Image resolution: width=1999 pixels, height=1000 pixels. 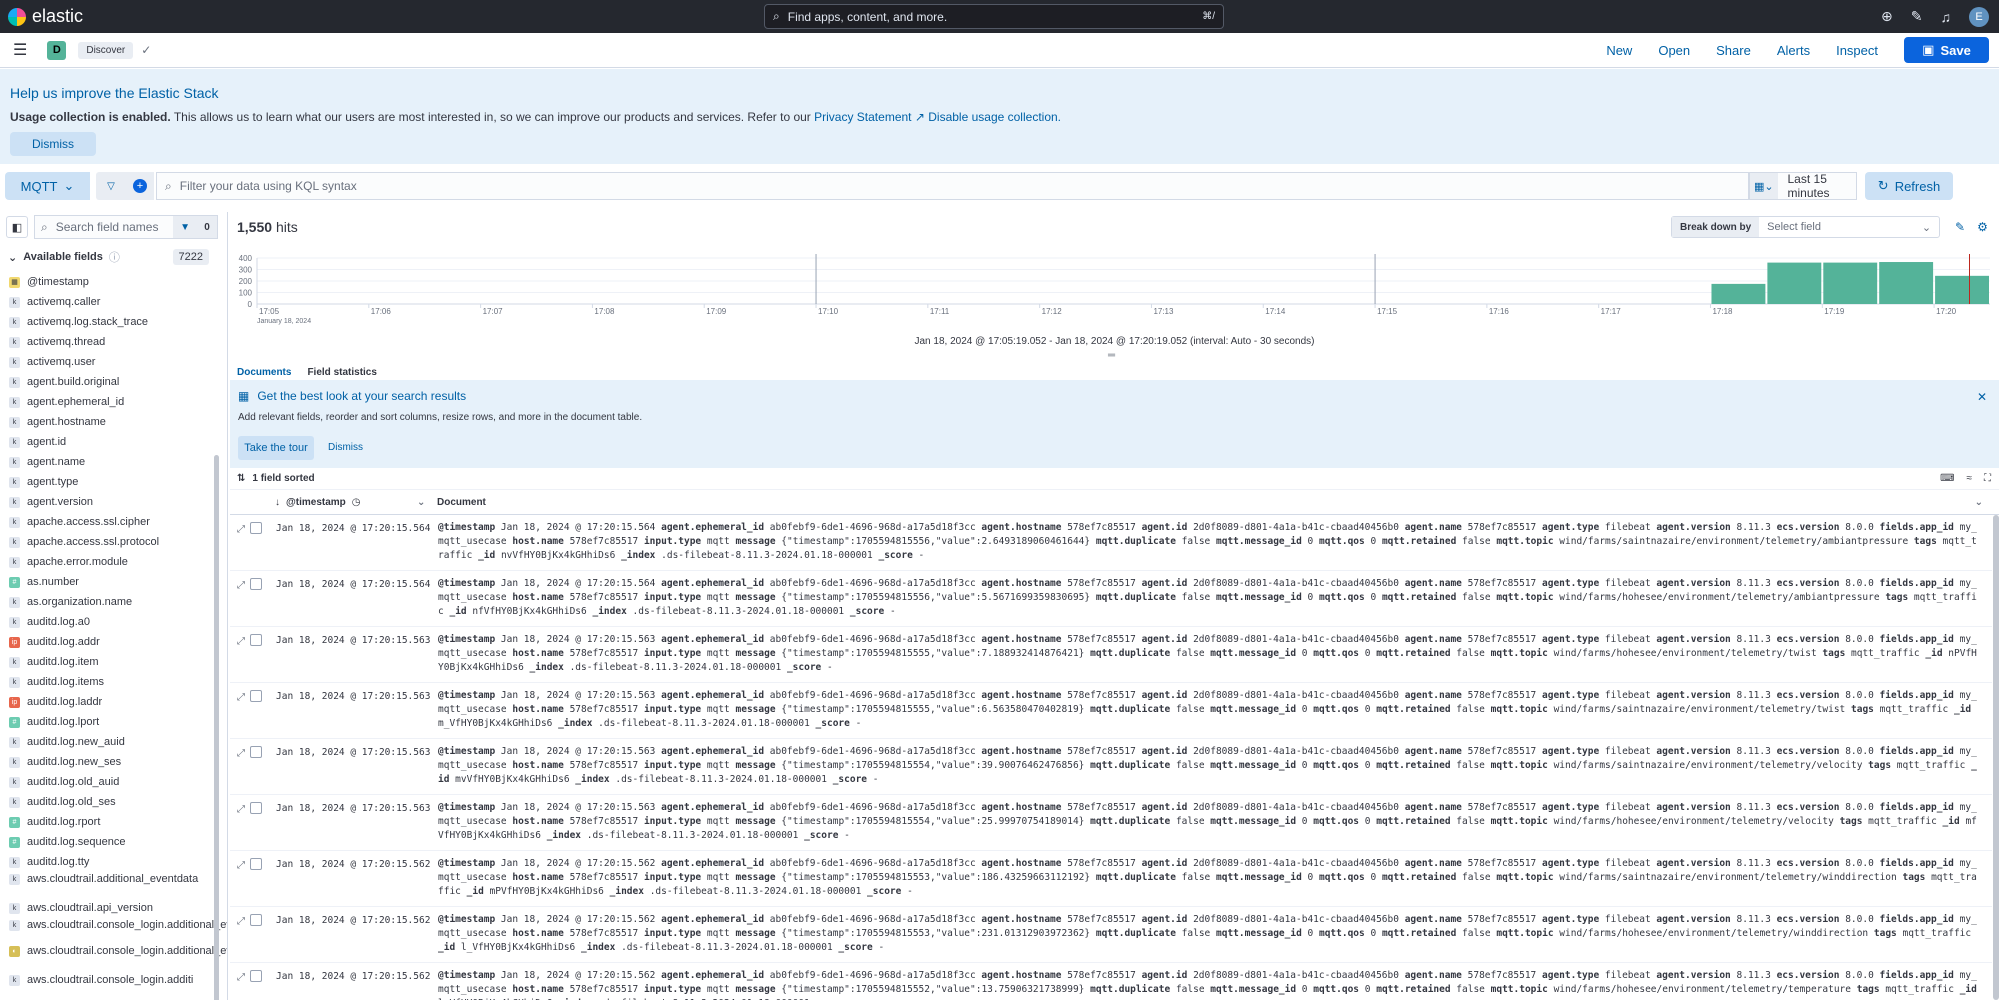 What do you see at coordinates (1917, 16) in the screenshot?
I see `news-icon: ✎` at bounding box center [1917, 16].